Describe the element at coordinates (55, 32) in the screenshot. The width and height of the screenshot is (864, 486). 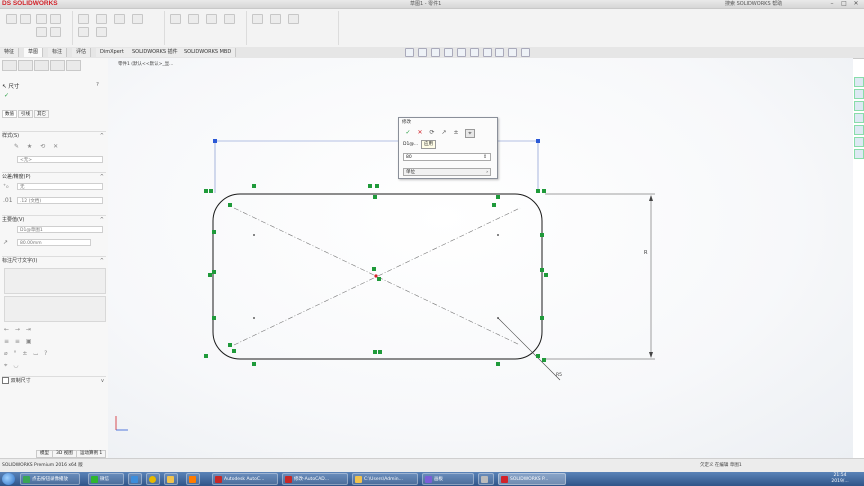
I see `arc-icon` at that location.